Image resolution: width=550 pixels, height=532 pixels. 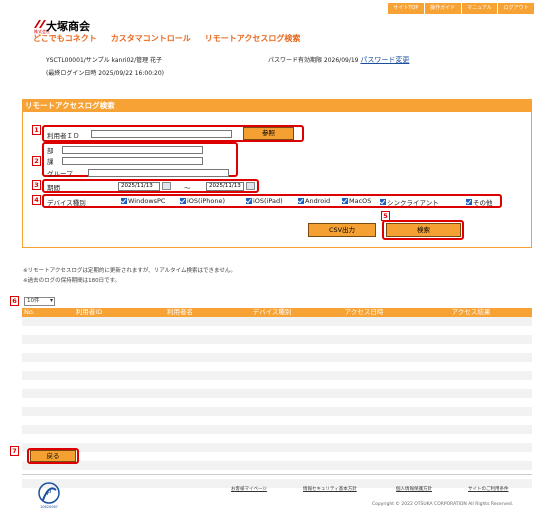 What do you see at coordinates (488, 489) in the screenshot?
I see `footer-link-terms: サイトのご利用条件` at bounding box center [488, 489].